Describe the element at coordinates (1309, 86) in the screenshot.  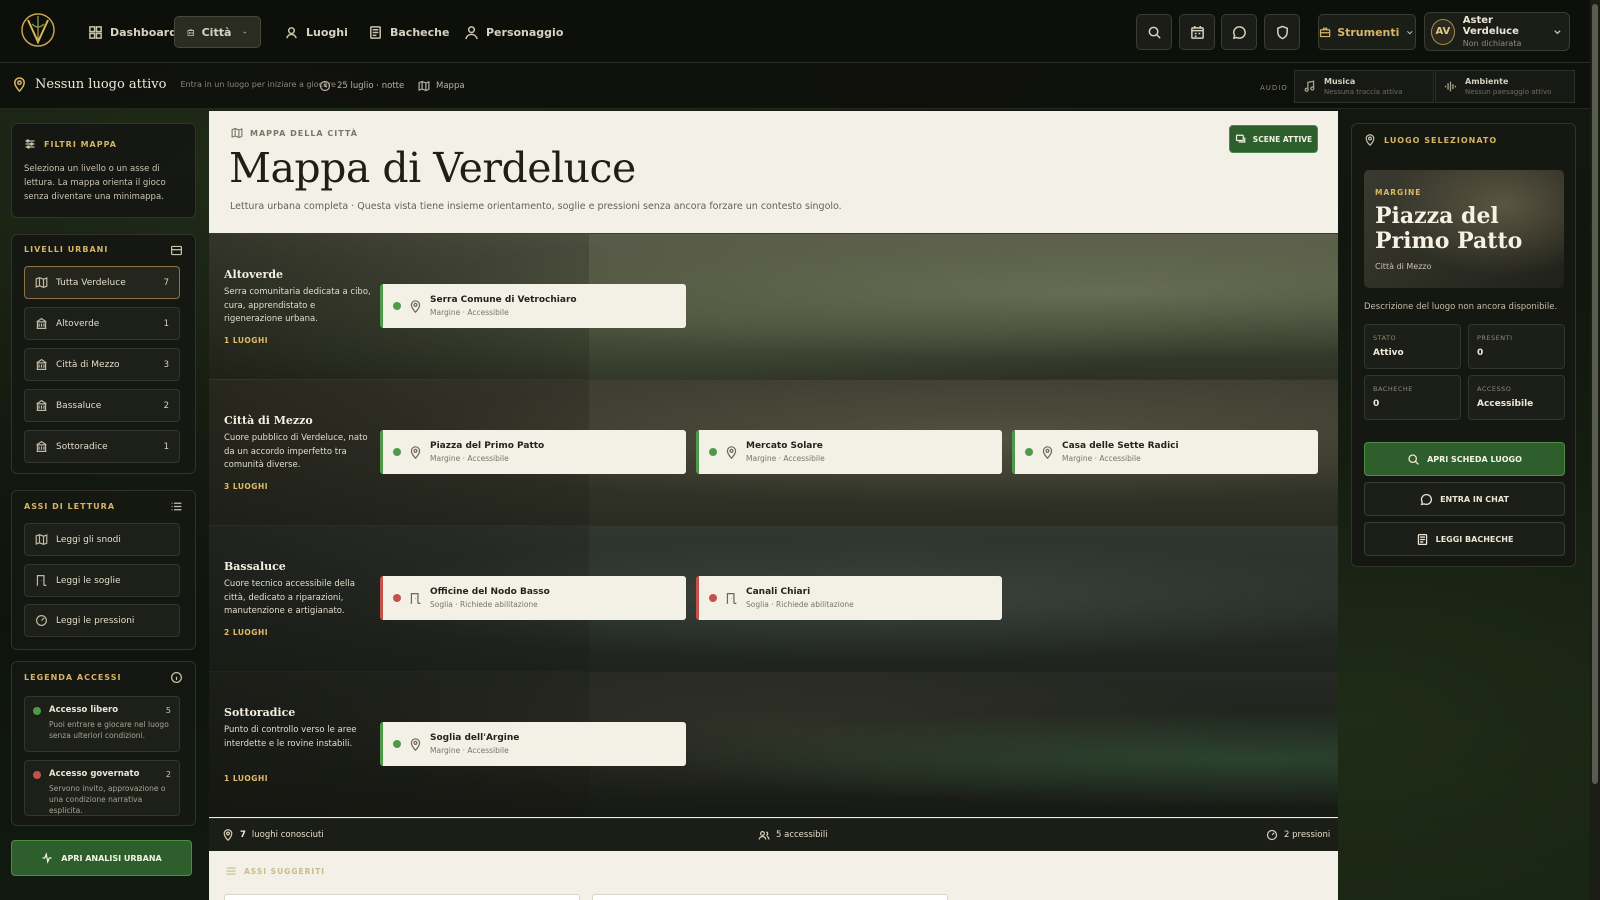
I see `music-note-icon` at that location.